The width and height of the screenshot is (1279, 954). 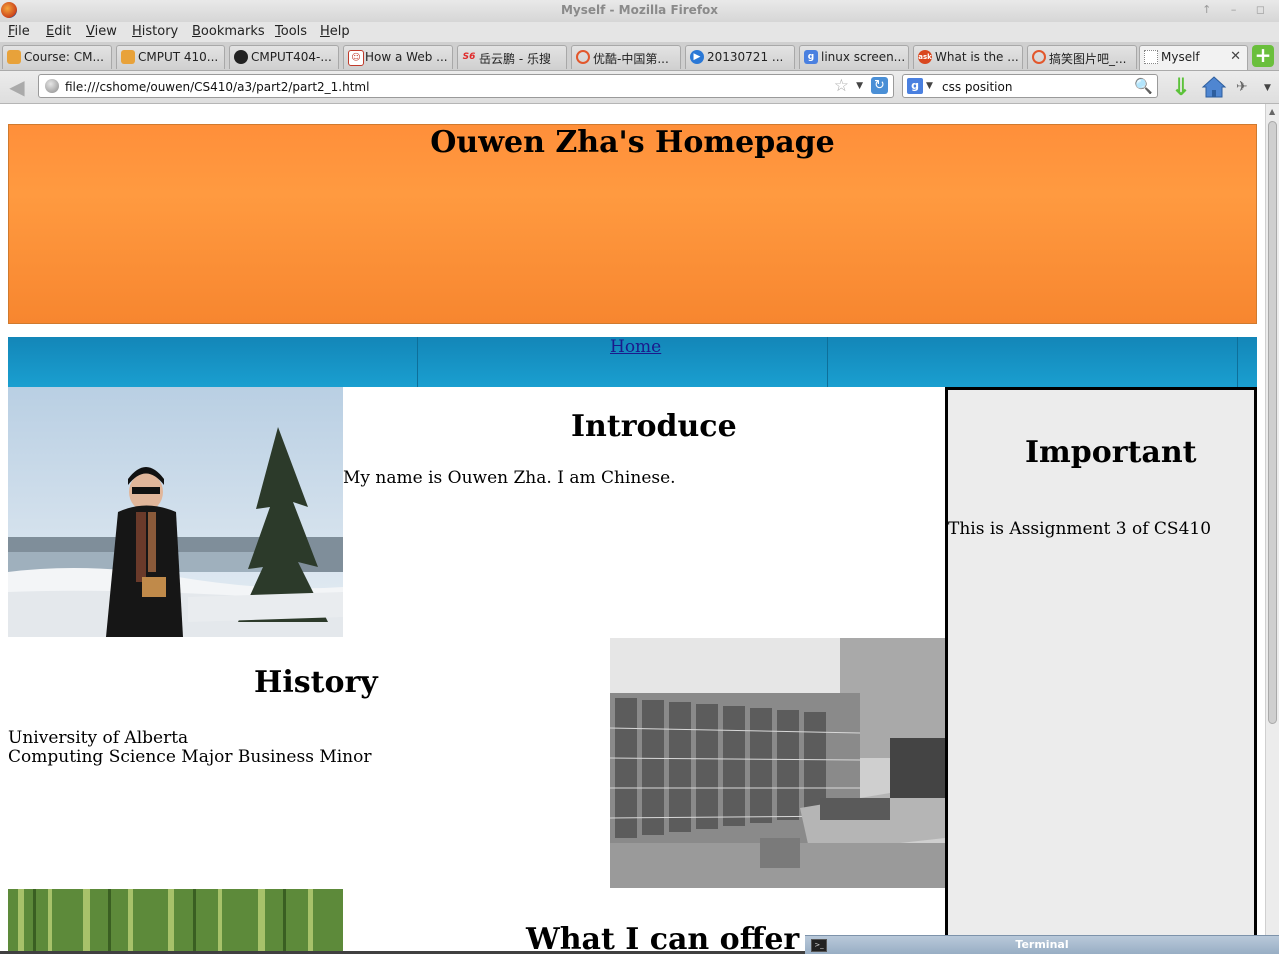 What do you see at coordinates (663, 938) in the screenshot?
I see `offer-heading: What I can offer` at bounding box center [663, 938].